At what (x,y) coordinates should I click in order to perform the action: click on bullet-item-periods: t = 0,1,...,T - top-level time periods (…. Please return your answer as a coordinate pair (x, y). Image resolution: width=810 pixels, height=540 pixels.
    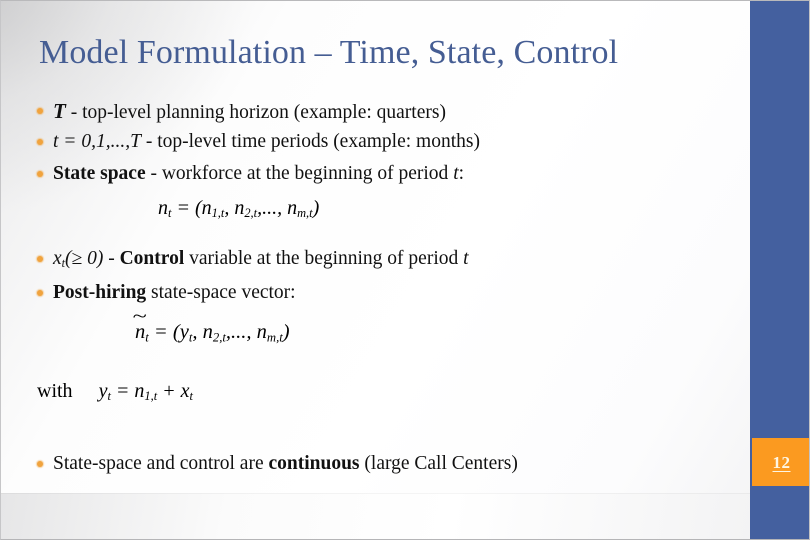
    Looking at the image, I should click on (371, 142).